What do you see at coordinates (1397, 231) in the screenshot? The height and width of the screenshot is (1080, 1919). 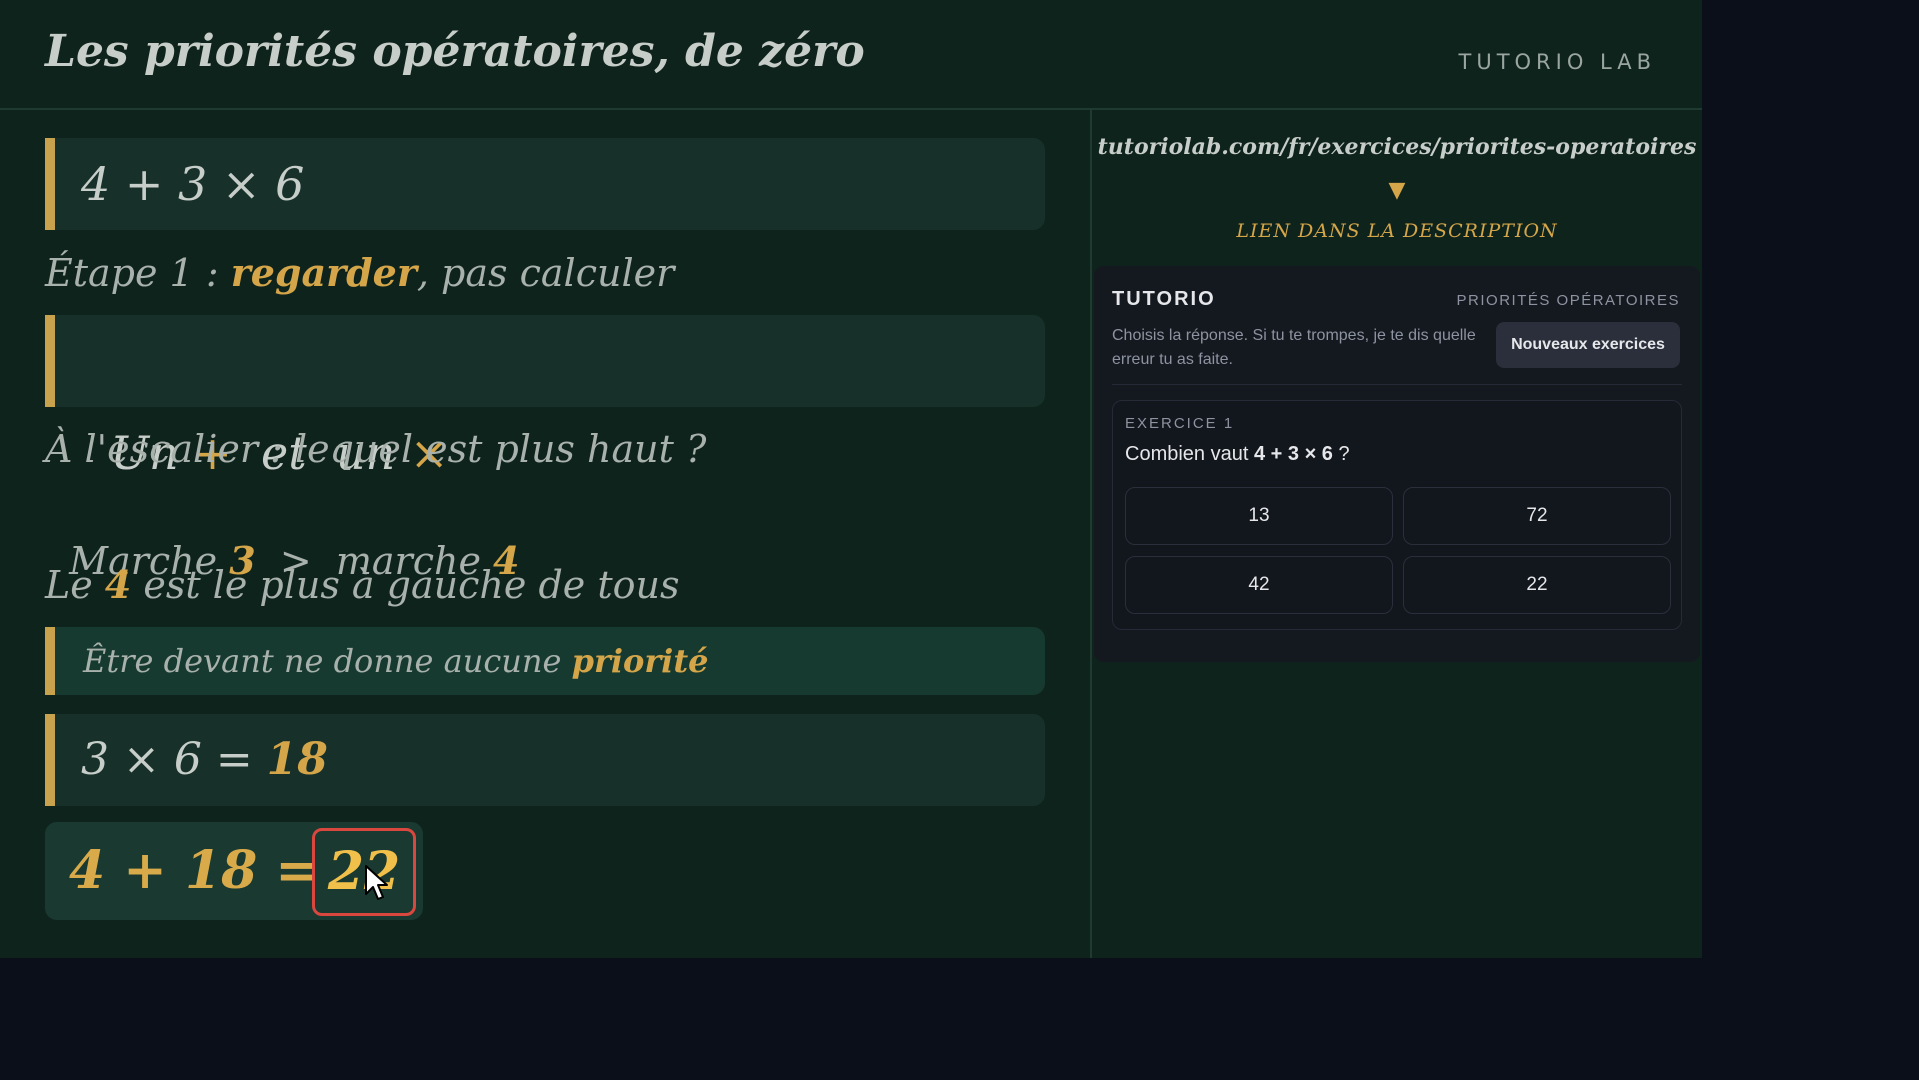 I see `promo-link-note: LIEN DANS LA DESCRIPTION` at bounding box center [1397, 231].